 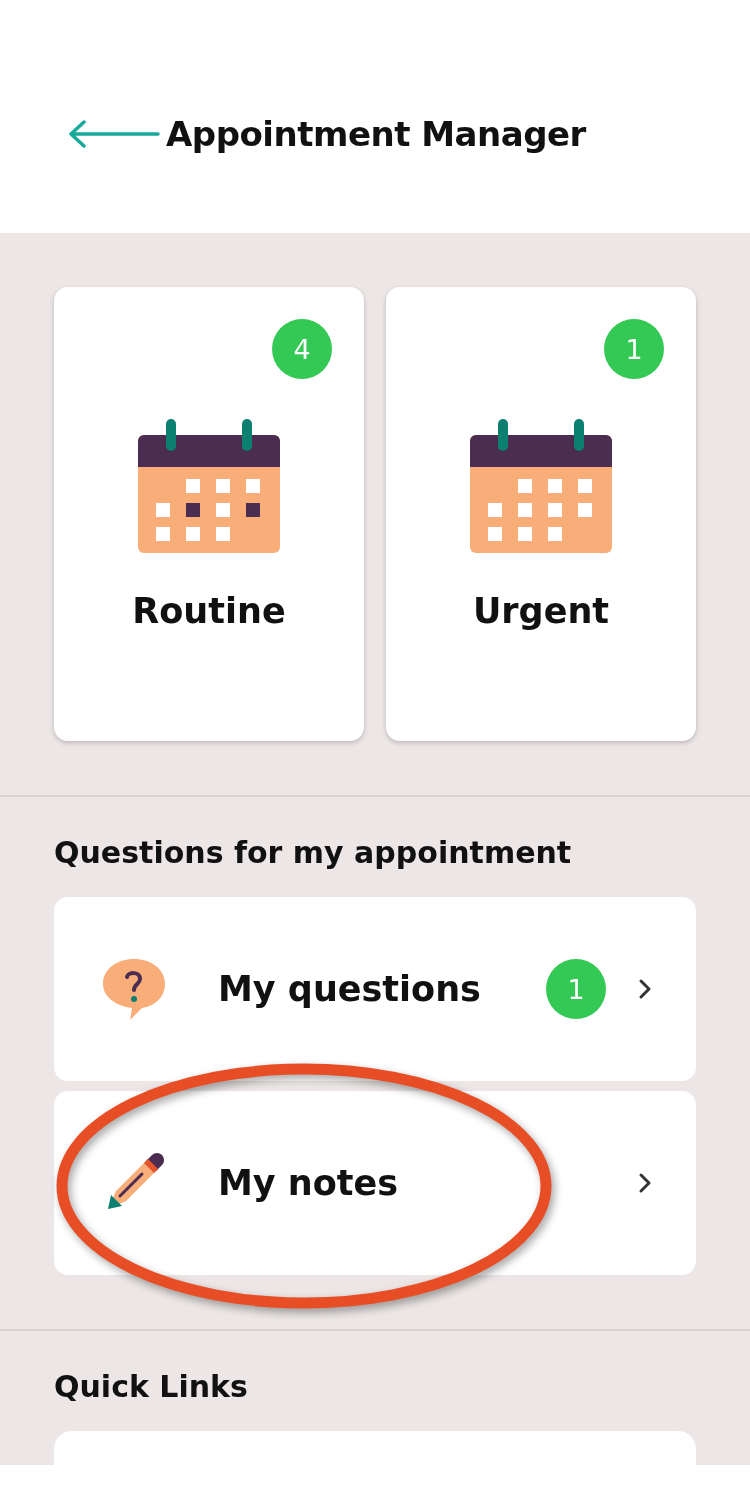 I want to click on section-heading: Questions for my appointment, so click(x=313, y=853).